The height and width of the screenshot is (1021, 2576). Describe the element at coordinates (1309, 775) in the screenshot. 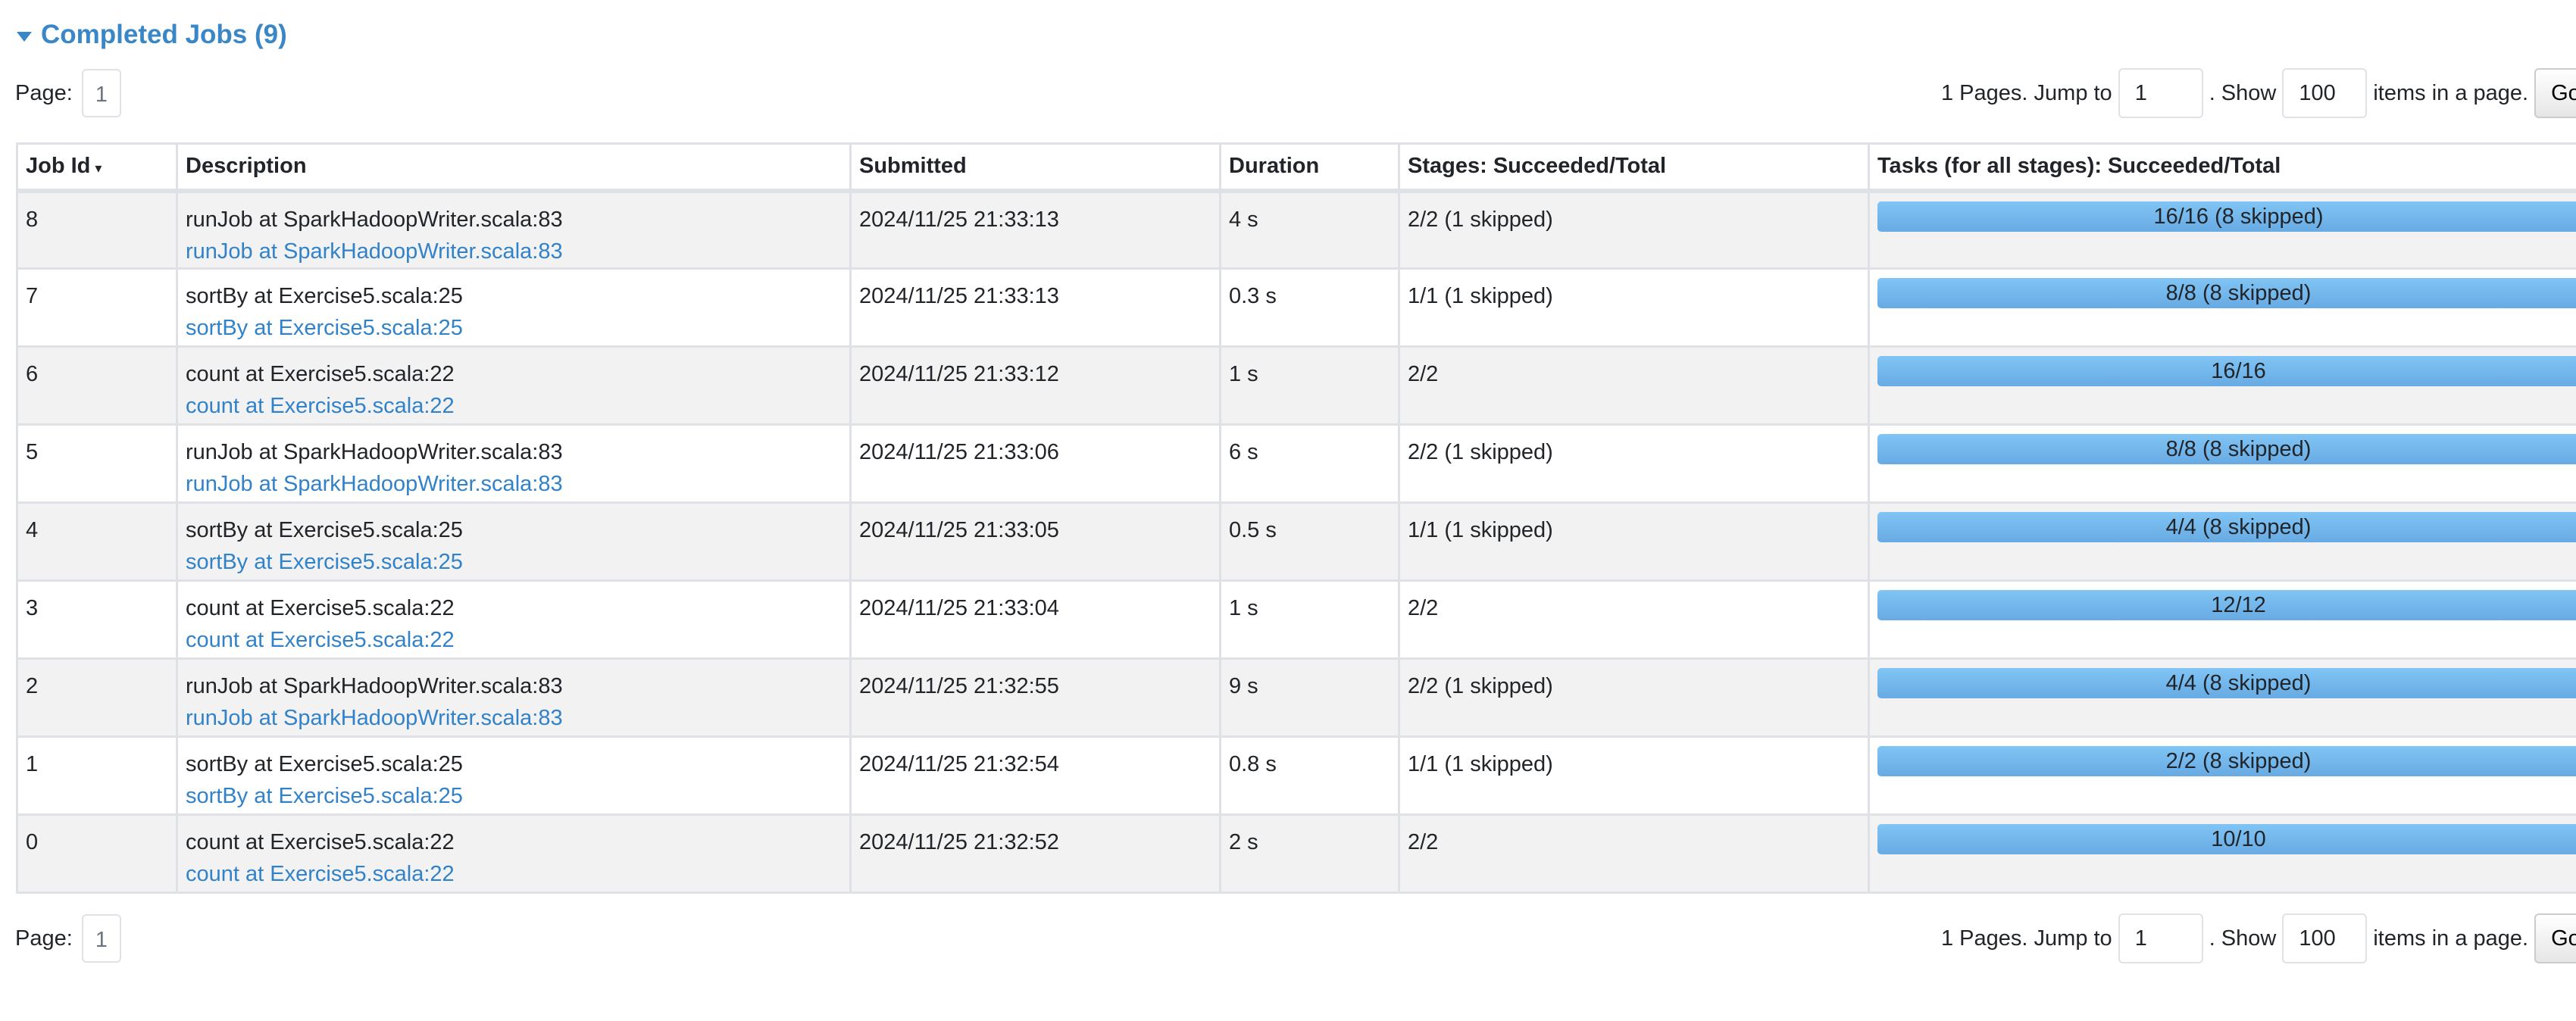

I see `duration: 0.8 s` at that location.